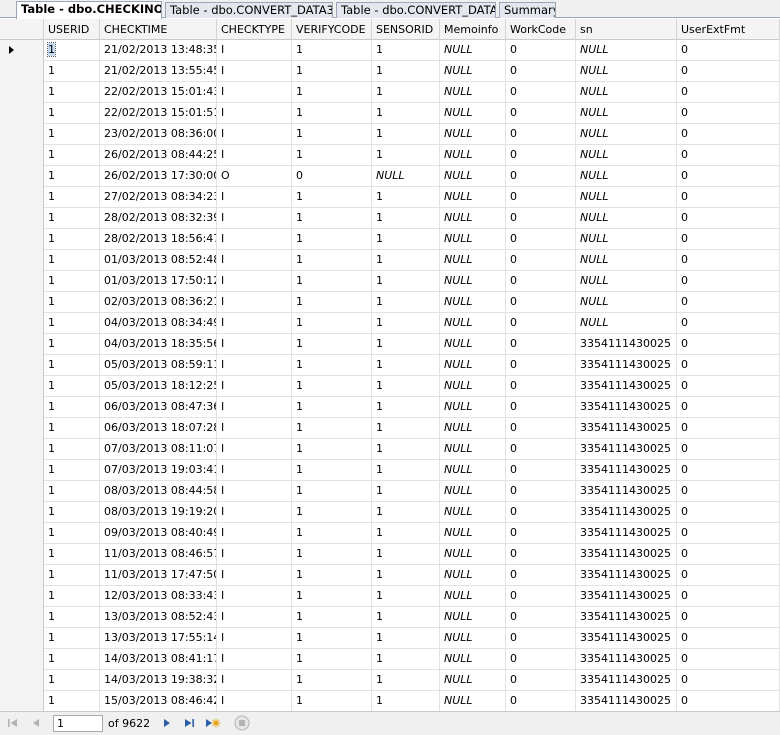  What do you see at coordinates (158, 323) in the screenshot?
I see `cell-checktime: 04/03/2013 08:34:49` at bounding box center [158, 323].